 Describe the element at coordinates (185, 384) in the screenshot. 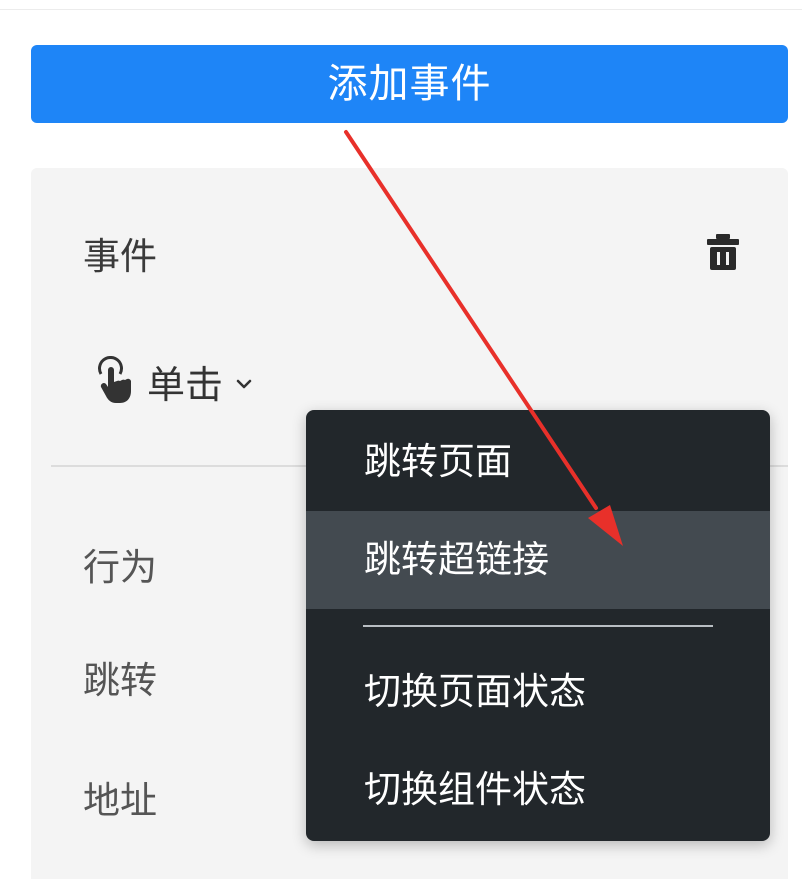

I see `trigger-label: 单击` at that location.